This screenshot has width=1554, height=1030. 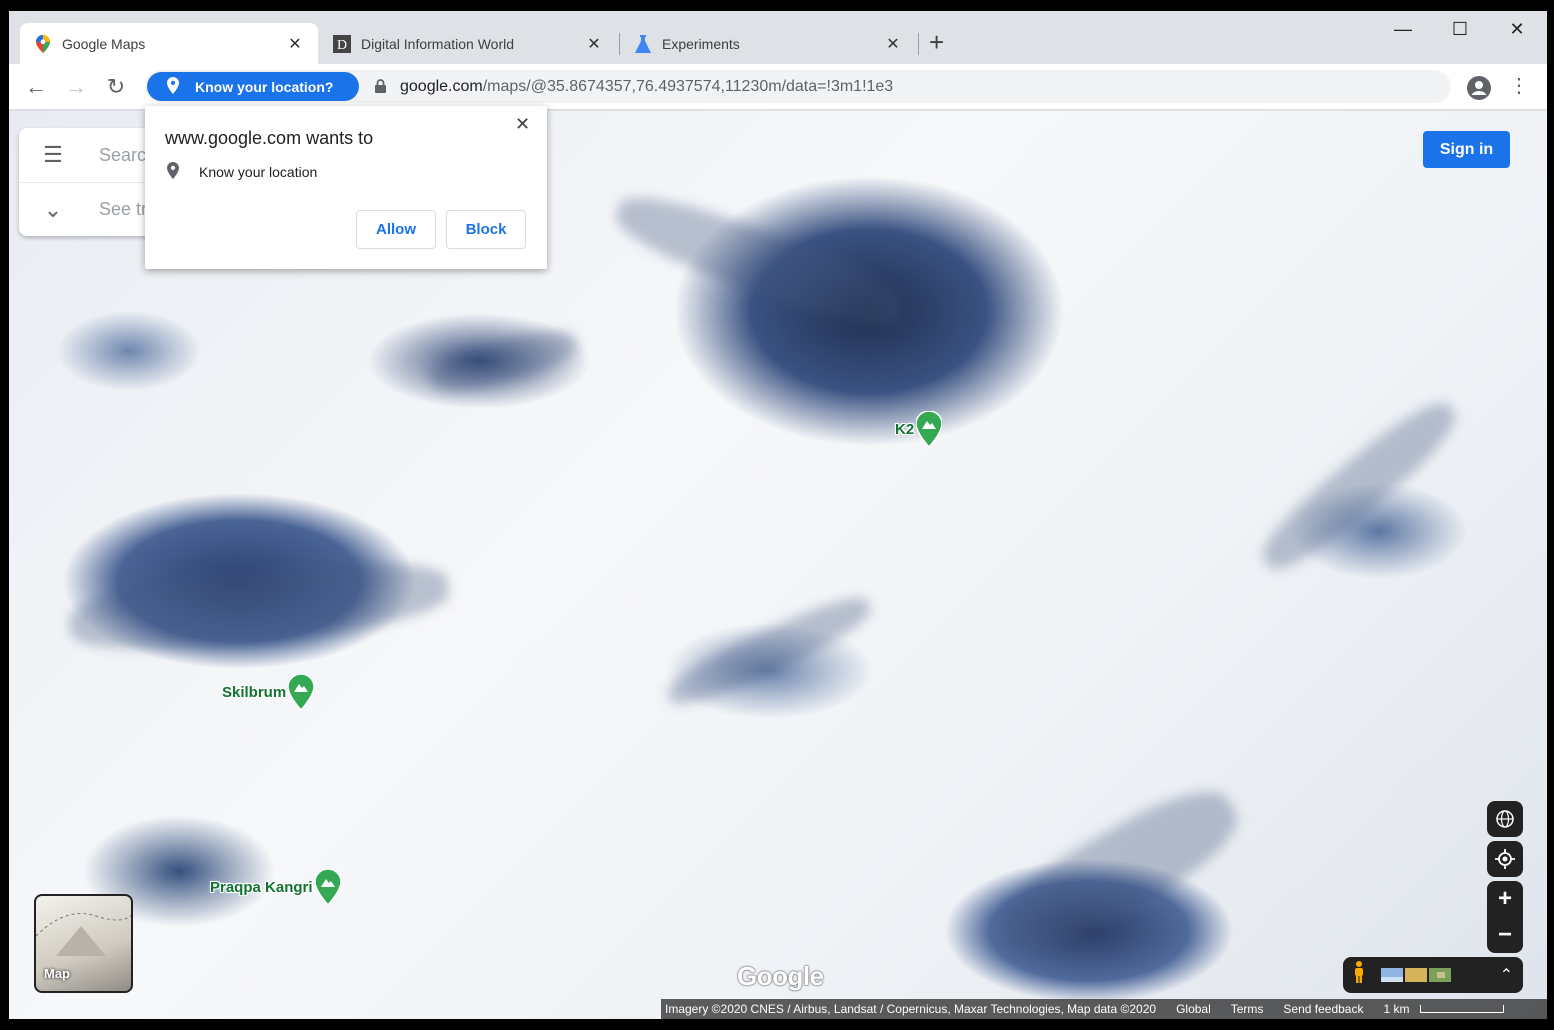 I want to click on profile-avatar-icon, so click(x=1479, y=88).